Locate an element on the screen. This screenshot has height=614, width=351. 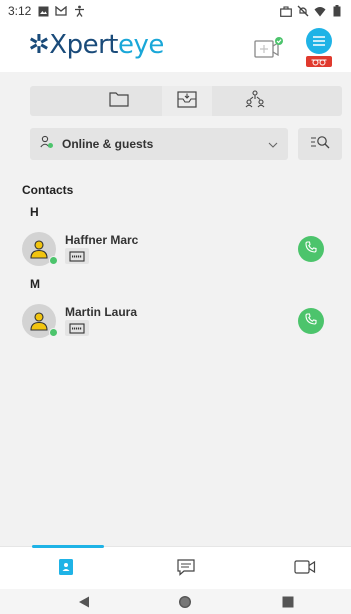
tab-folder is located at coordinates (119, 101).